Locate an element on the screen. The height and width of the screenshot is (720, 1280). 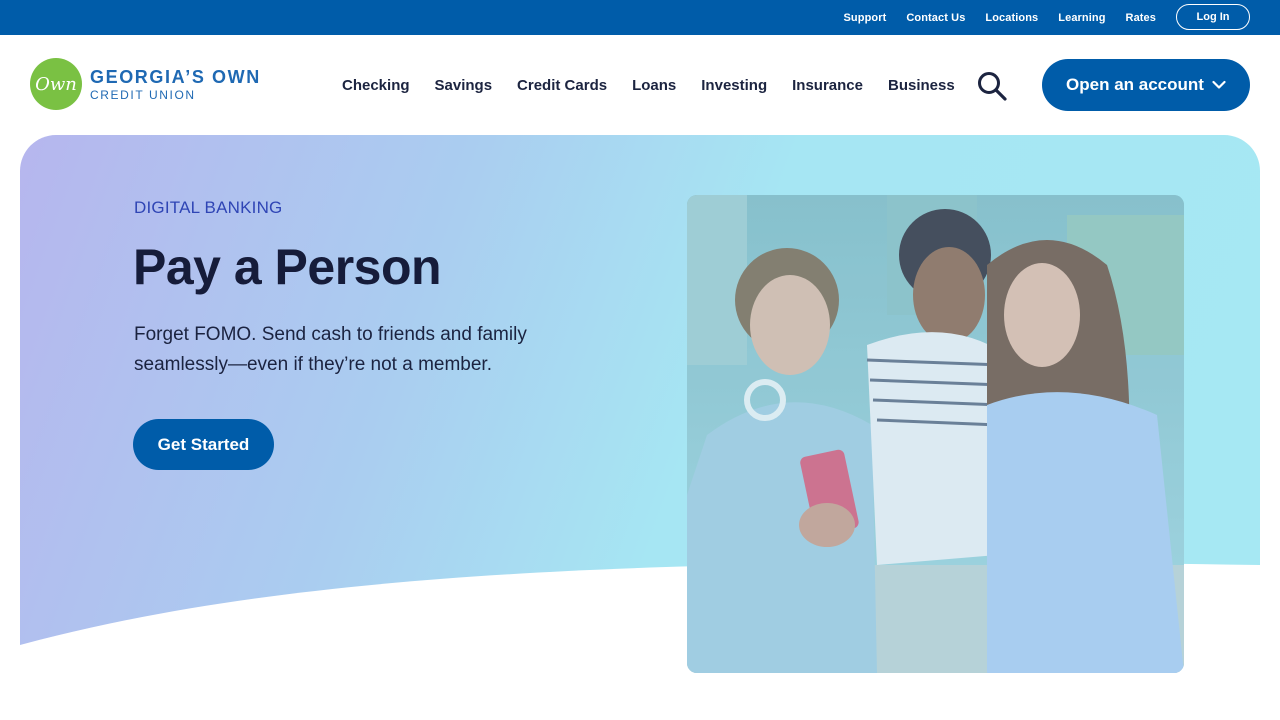
utility-link-rates: Rates is located at coordinates (1141, 18).